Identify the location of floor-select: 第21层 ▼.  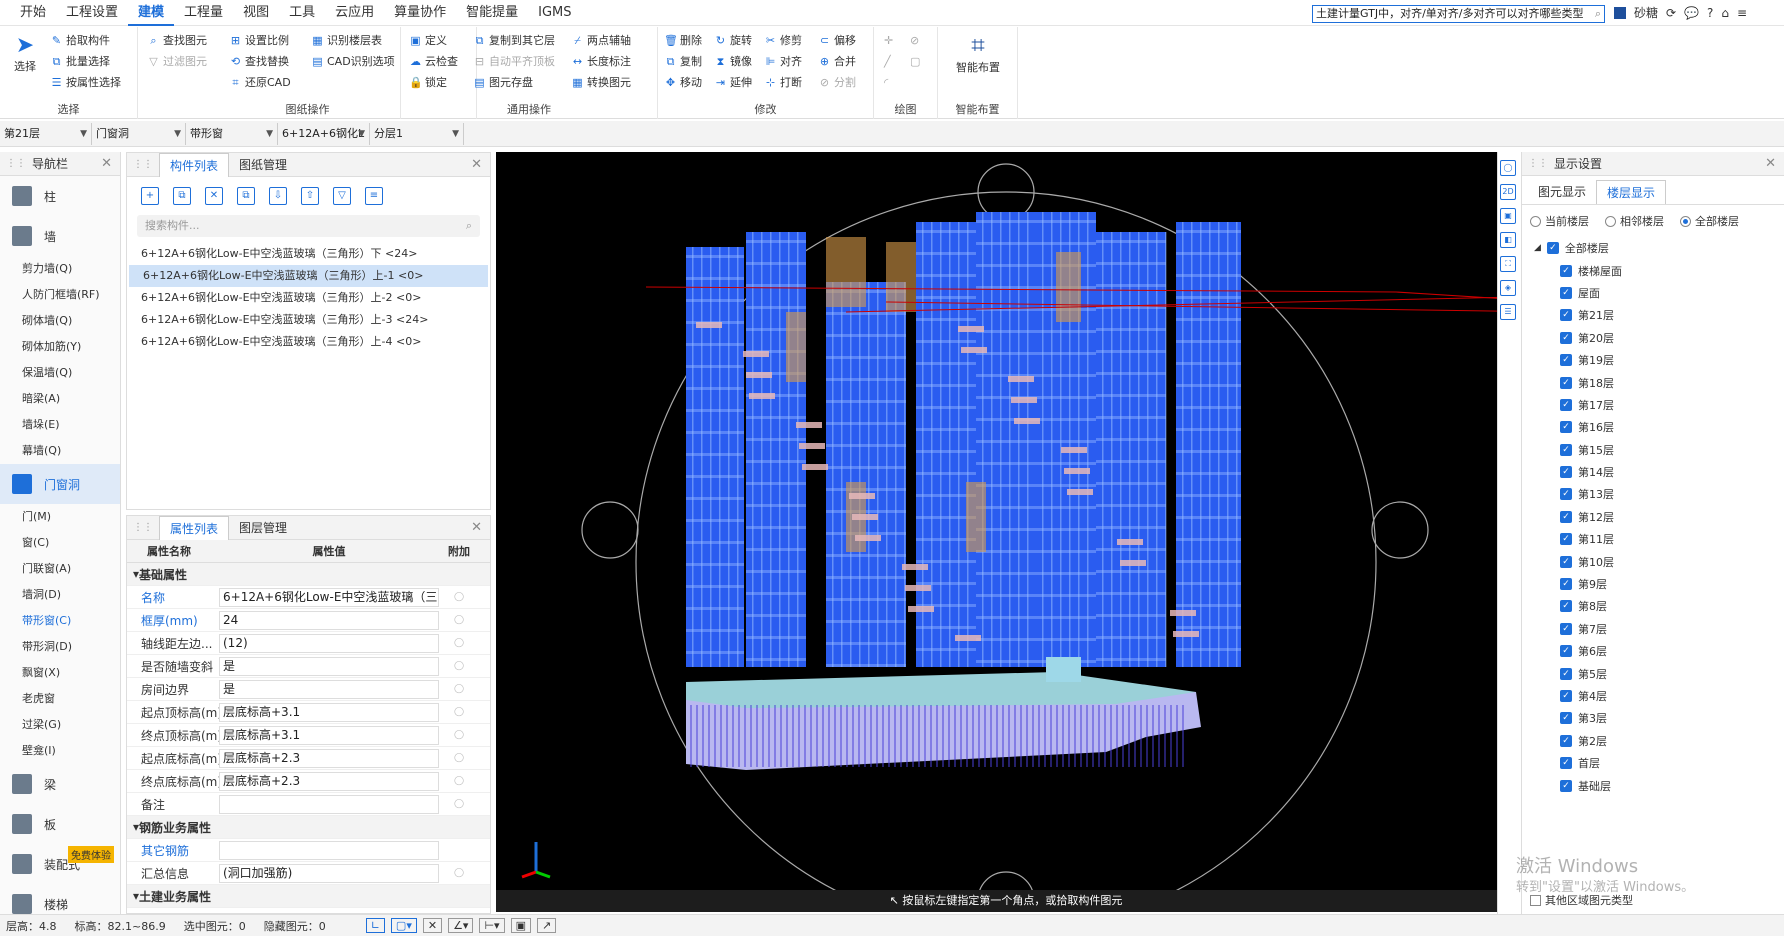
(46, 133).